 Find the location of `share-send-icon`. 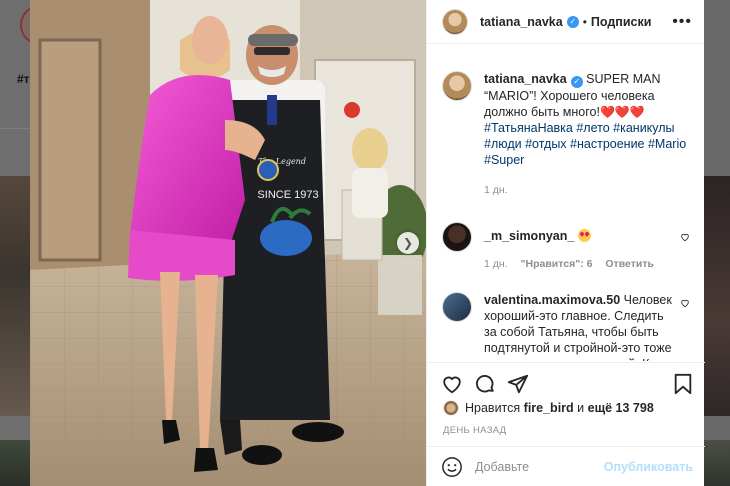

share-send-icon is located at coordinates (518, 384).